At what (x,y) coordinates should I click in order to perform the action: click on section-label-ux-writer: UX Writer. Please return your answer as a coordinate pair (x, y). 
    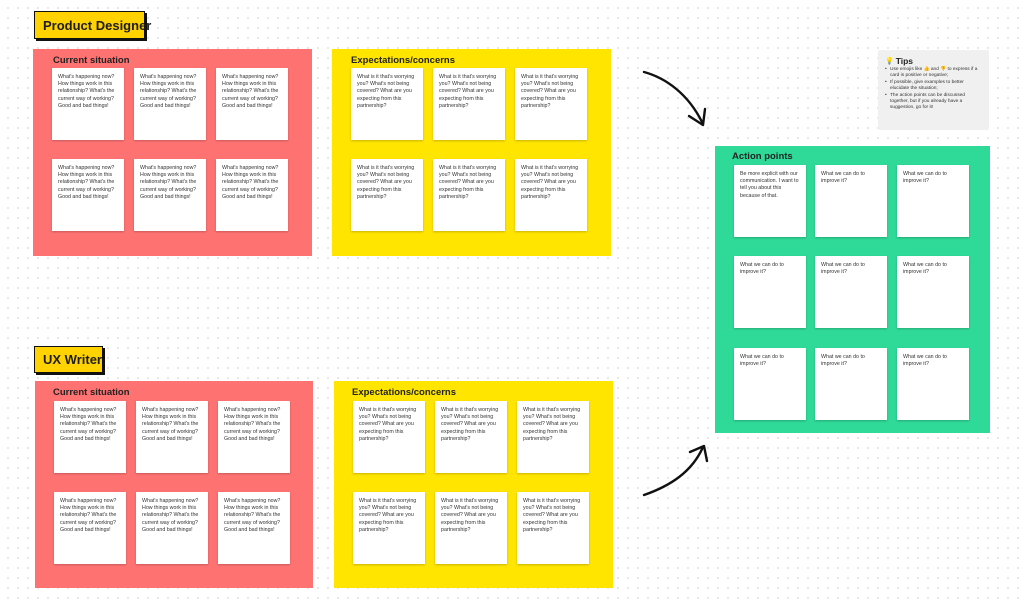
    Looking at the image, I should click on (68, 359).